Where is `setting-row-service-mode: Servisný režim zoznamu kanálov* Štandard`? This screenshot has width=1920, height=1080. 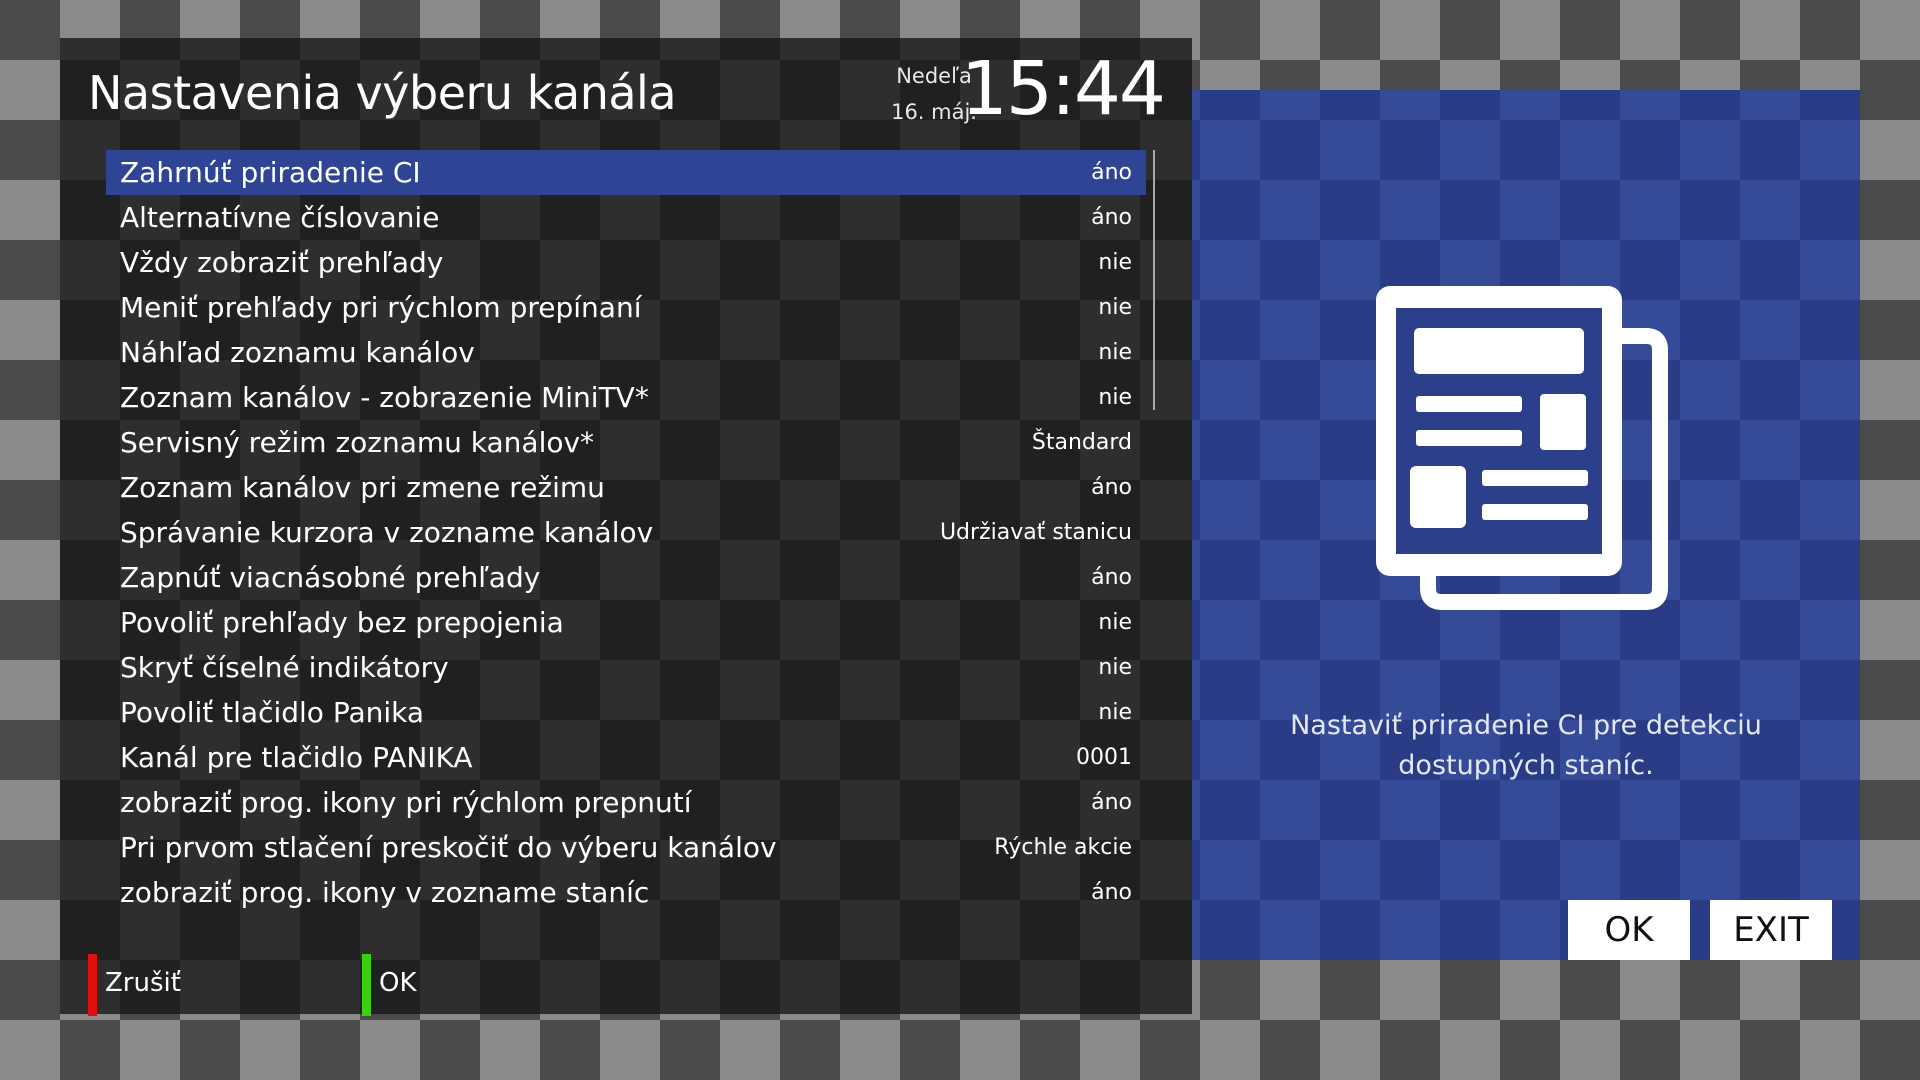
setting-row-service-mode: Servisný režim zoznamu kanálov* Štandard is located at coordinates (626, 442).